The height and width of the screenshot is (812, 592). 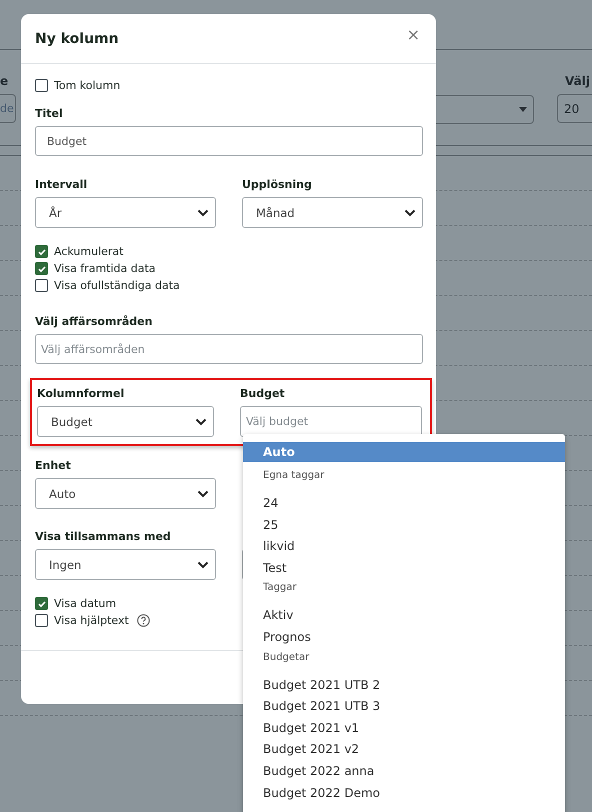 I want to click on field-label: Titel, so click(x=49, y=114).